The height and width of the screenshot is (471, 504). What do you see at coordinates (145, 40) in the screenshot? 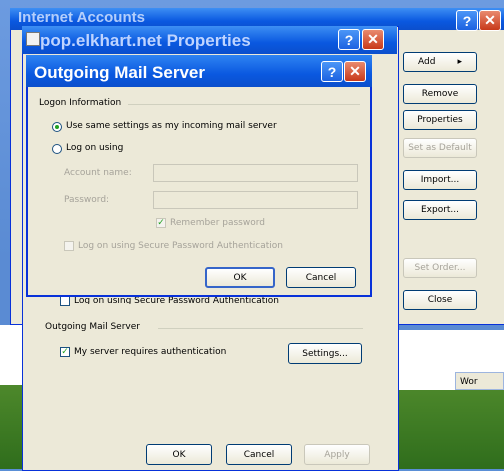
I see `properties-title: pop.elkhart.net Properties` at bounding box center [145, 40].